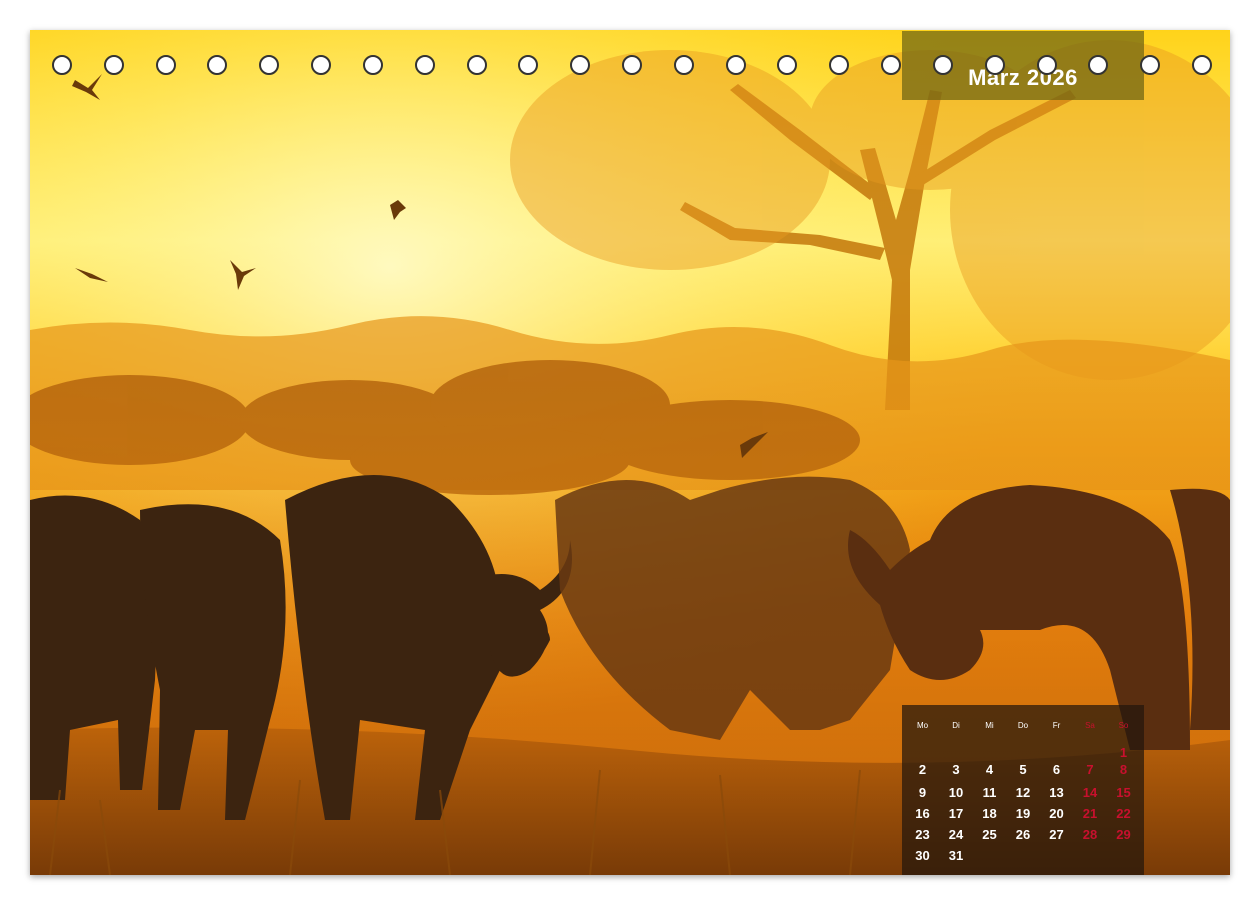  What do you see at coordinates (1123, 834) in the screenshot?
I see `day-cell: 29` at bounding box center [1123, 834].